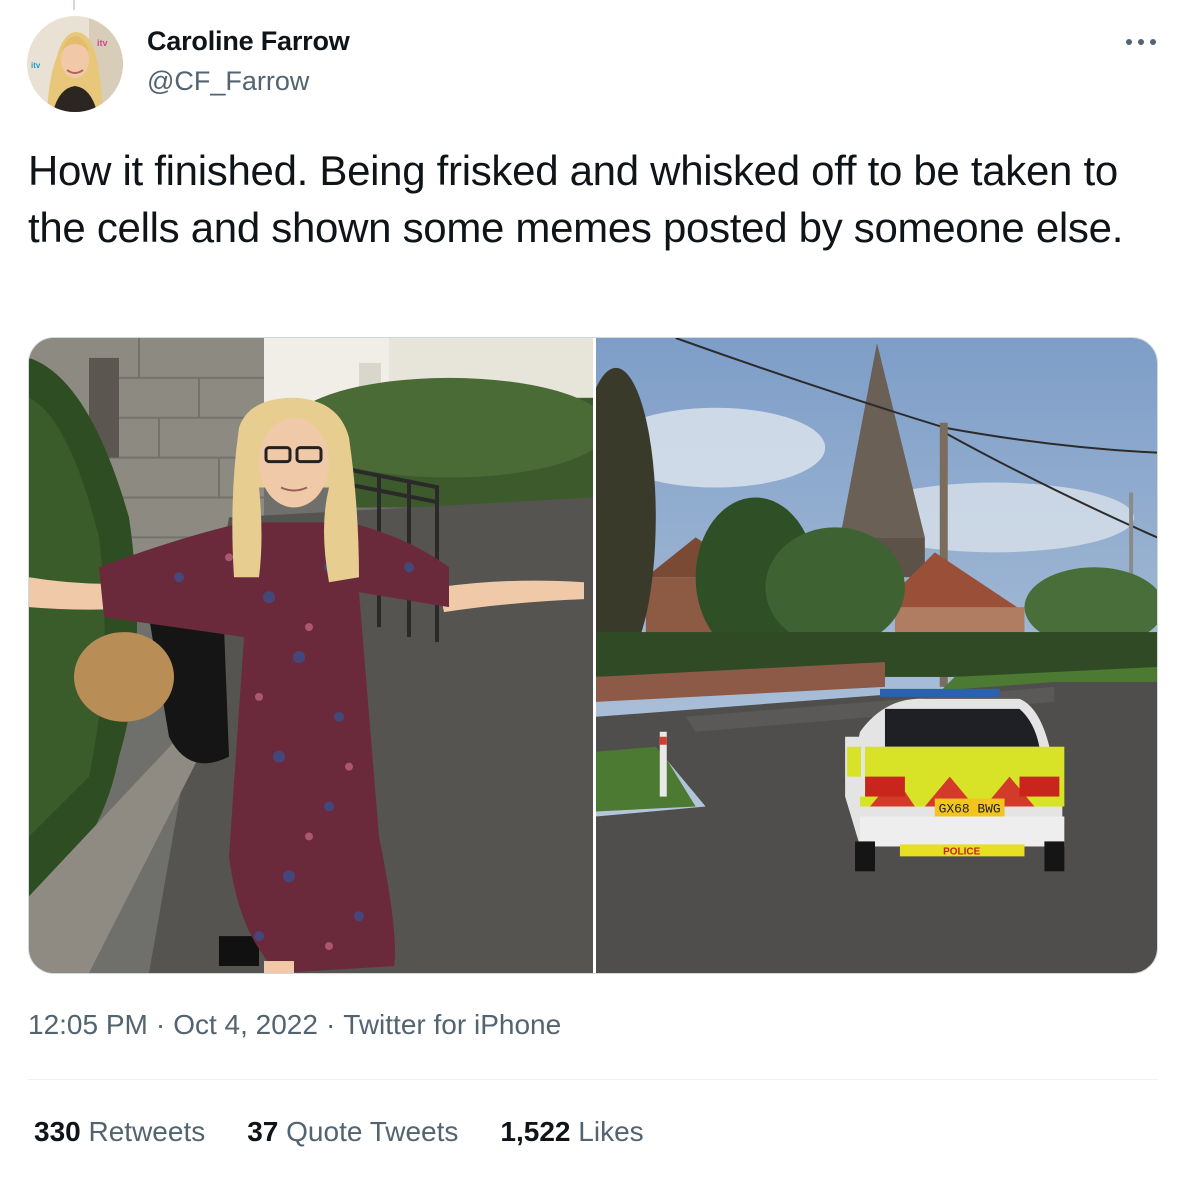 This screenshot has width=1186, height=1180. I want to click on car-license-plate: GX68 BWG, so click(970, 809).